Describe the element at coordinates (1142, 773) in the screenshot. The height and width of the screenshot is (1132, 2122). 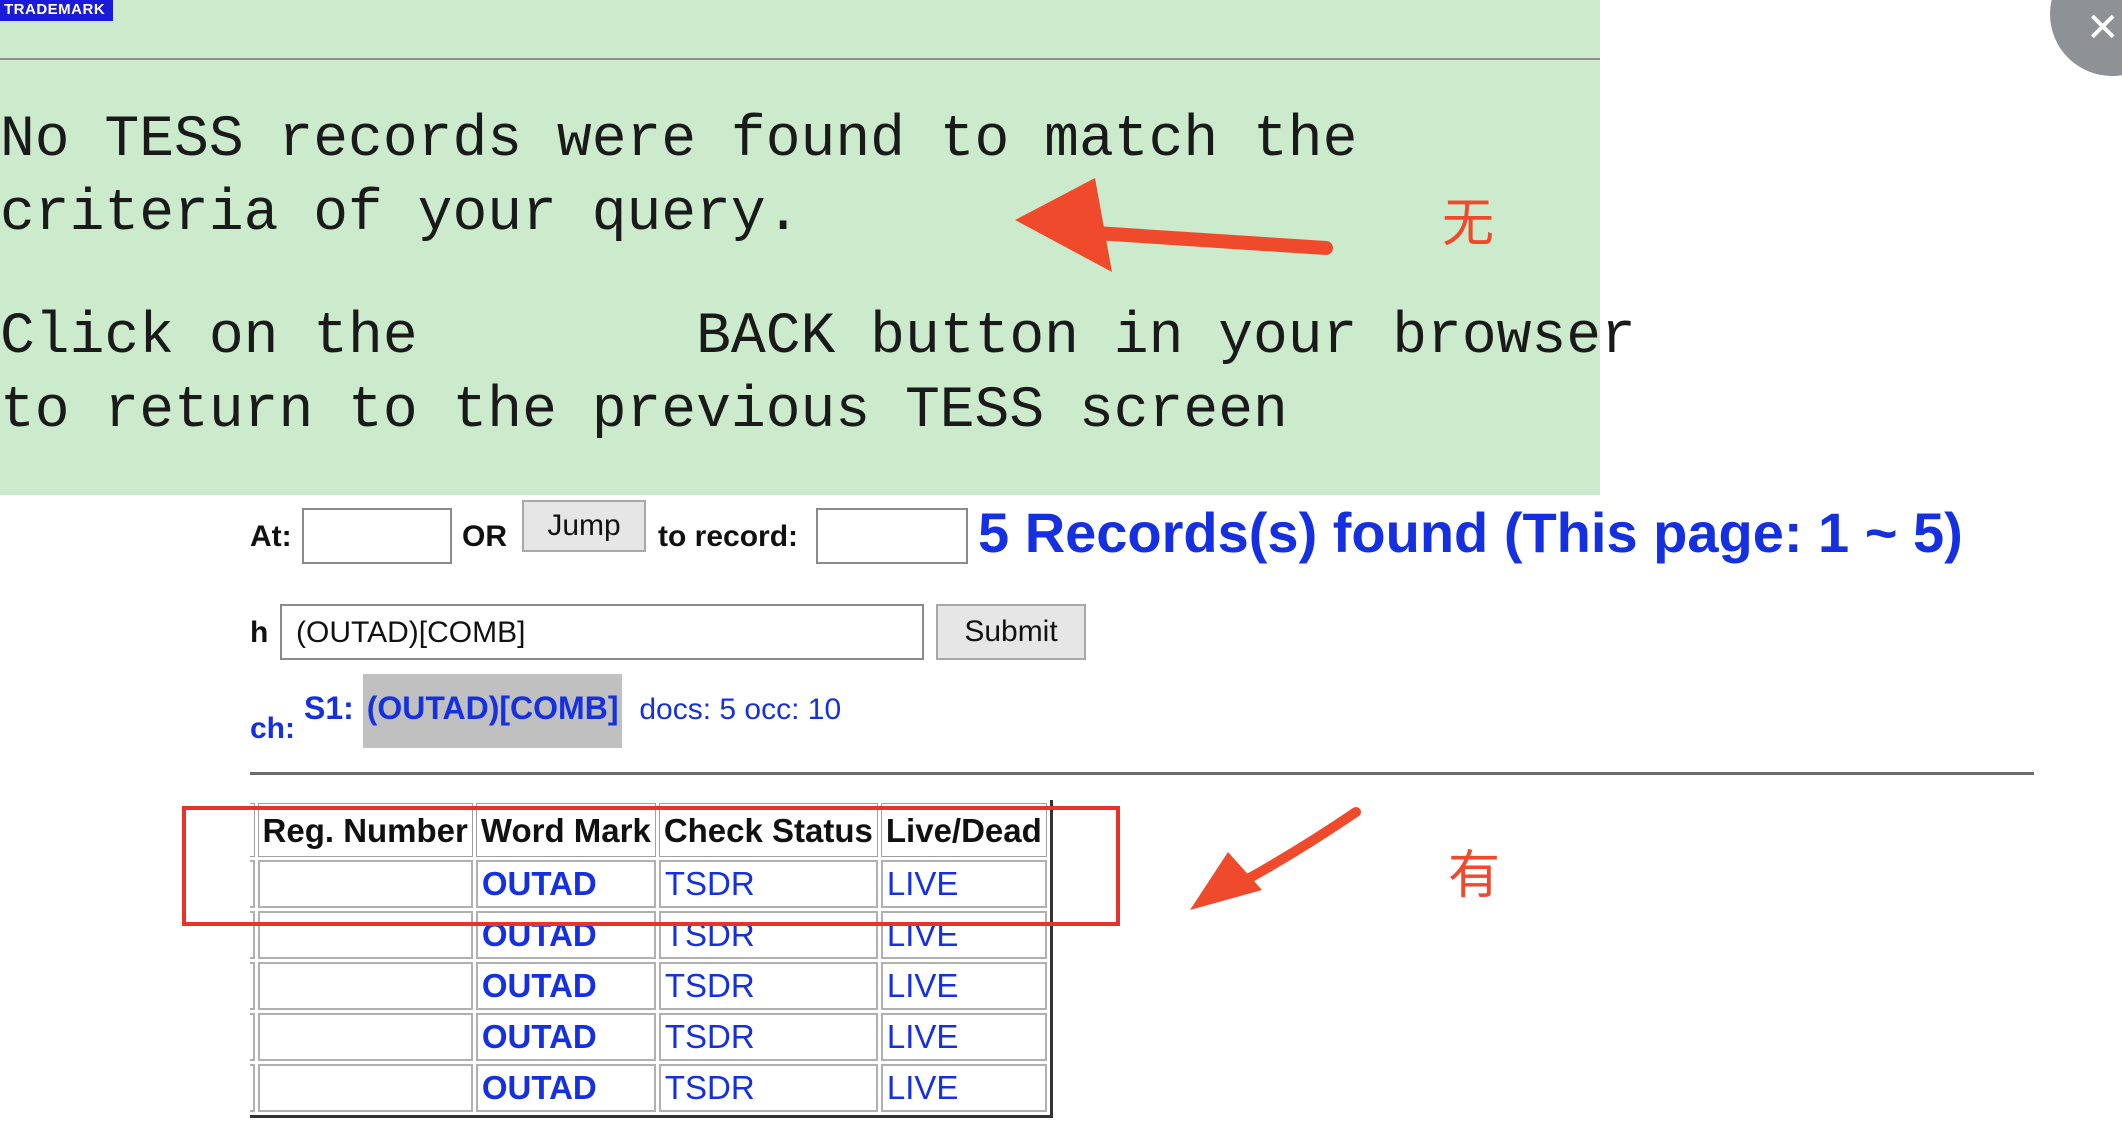
I see `section-divider` at that location.